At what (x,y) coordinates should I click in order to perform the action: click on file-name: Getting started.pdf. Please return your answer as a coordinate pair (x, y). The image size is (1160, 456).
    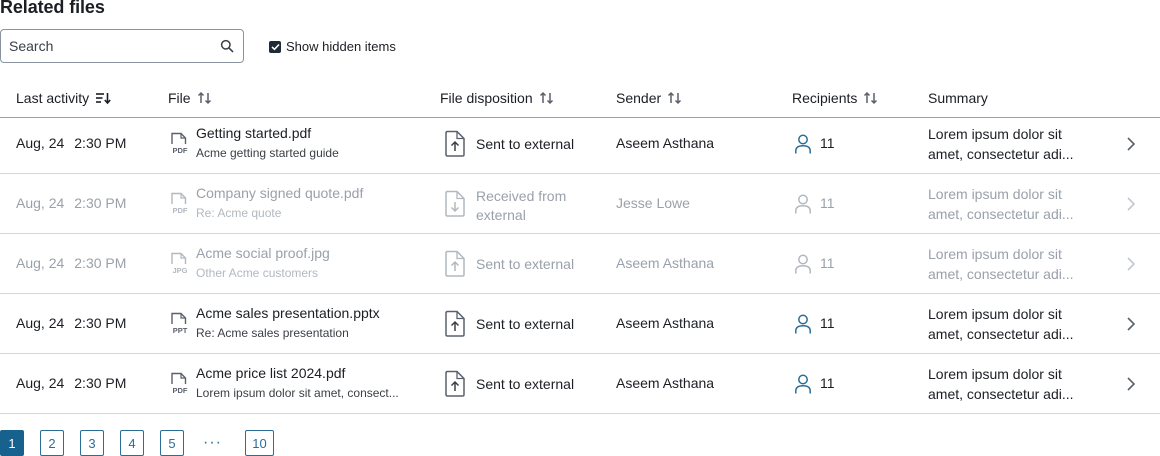
    Looking at the image, I should click on (253, 133).